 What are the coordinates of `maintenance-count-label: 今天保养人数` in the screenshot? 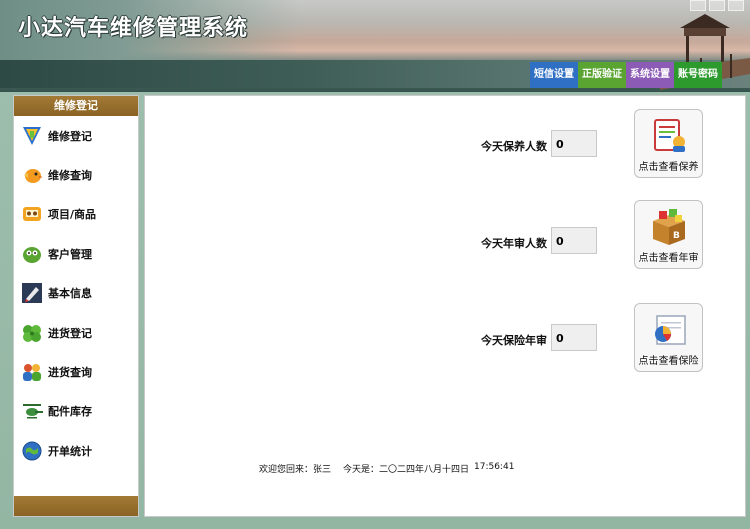 It's located at (514, 146).